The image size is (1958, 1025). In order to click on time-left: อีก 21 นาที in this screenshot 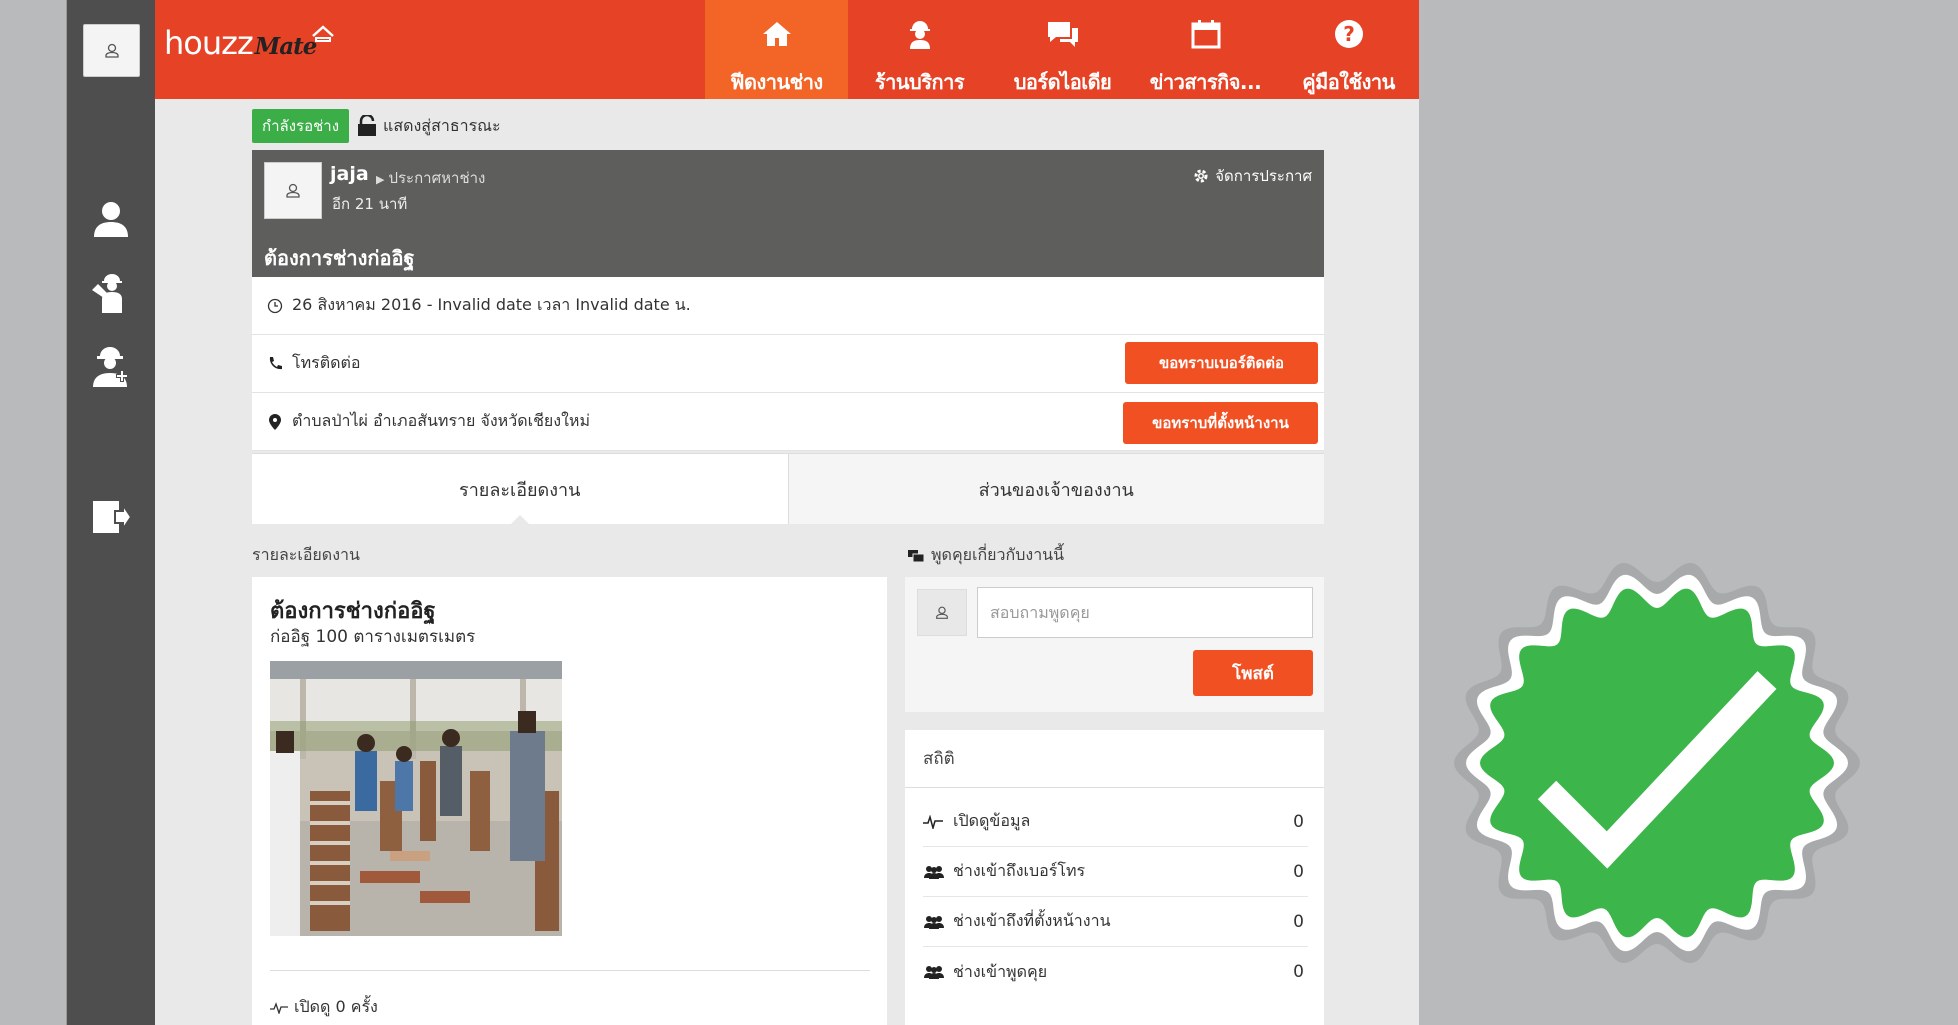, I will do `click(370, 204)`.